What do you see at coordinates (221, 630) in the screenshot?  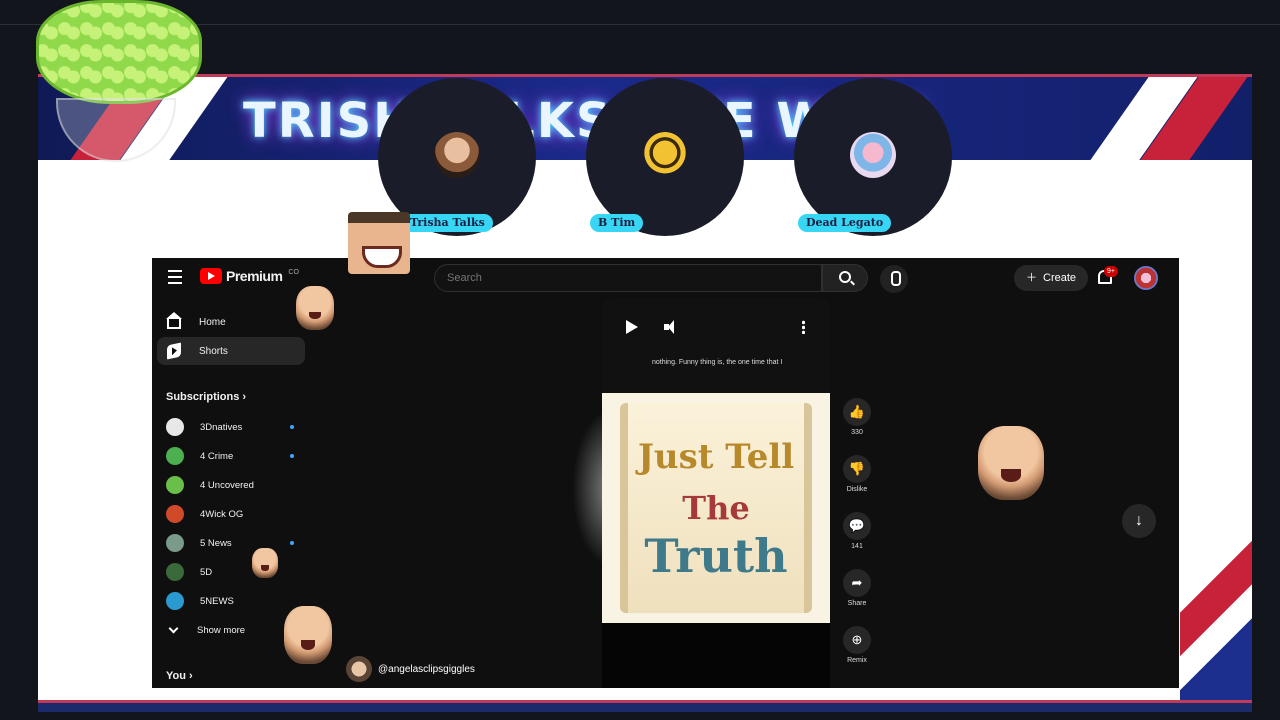 I see `show-more-label: Show more` at bounding box center [221, 630].